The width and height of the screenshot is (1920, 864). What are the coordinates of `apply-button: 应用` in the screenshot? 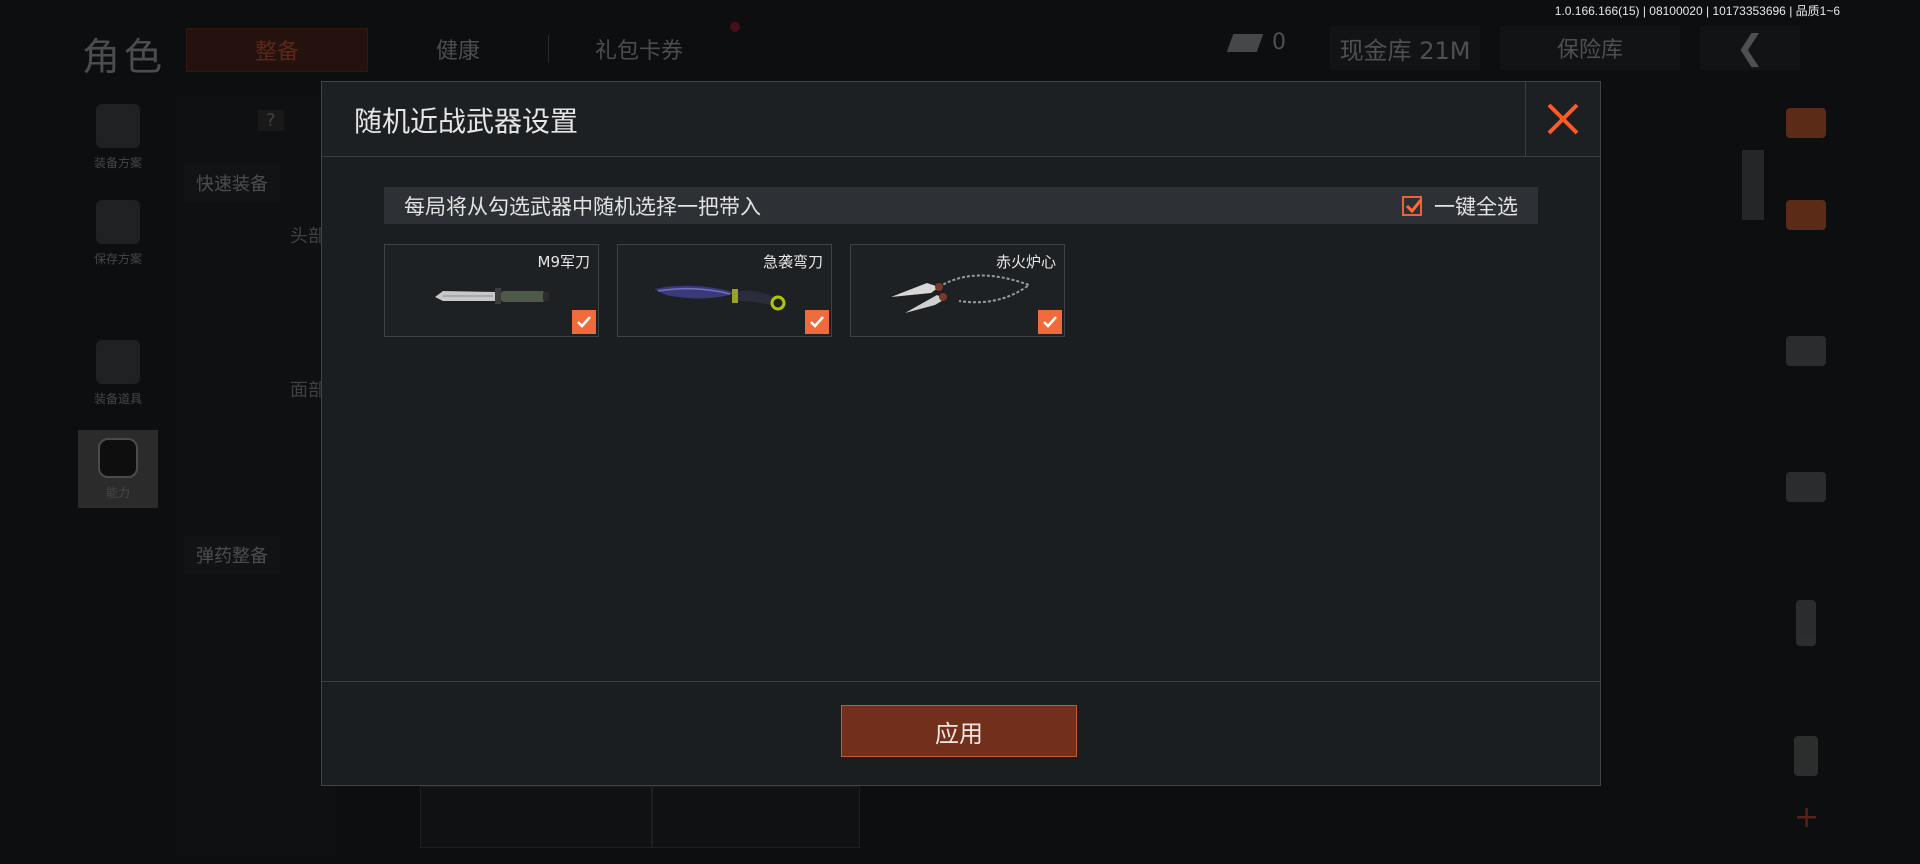 It's located at (959, 731).